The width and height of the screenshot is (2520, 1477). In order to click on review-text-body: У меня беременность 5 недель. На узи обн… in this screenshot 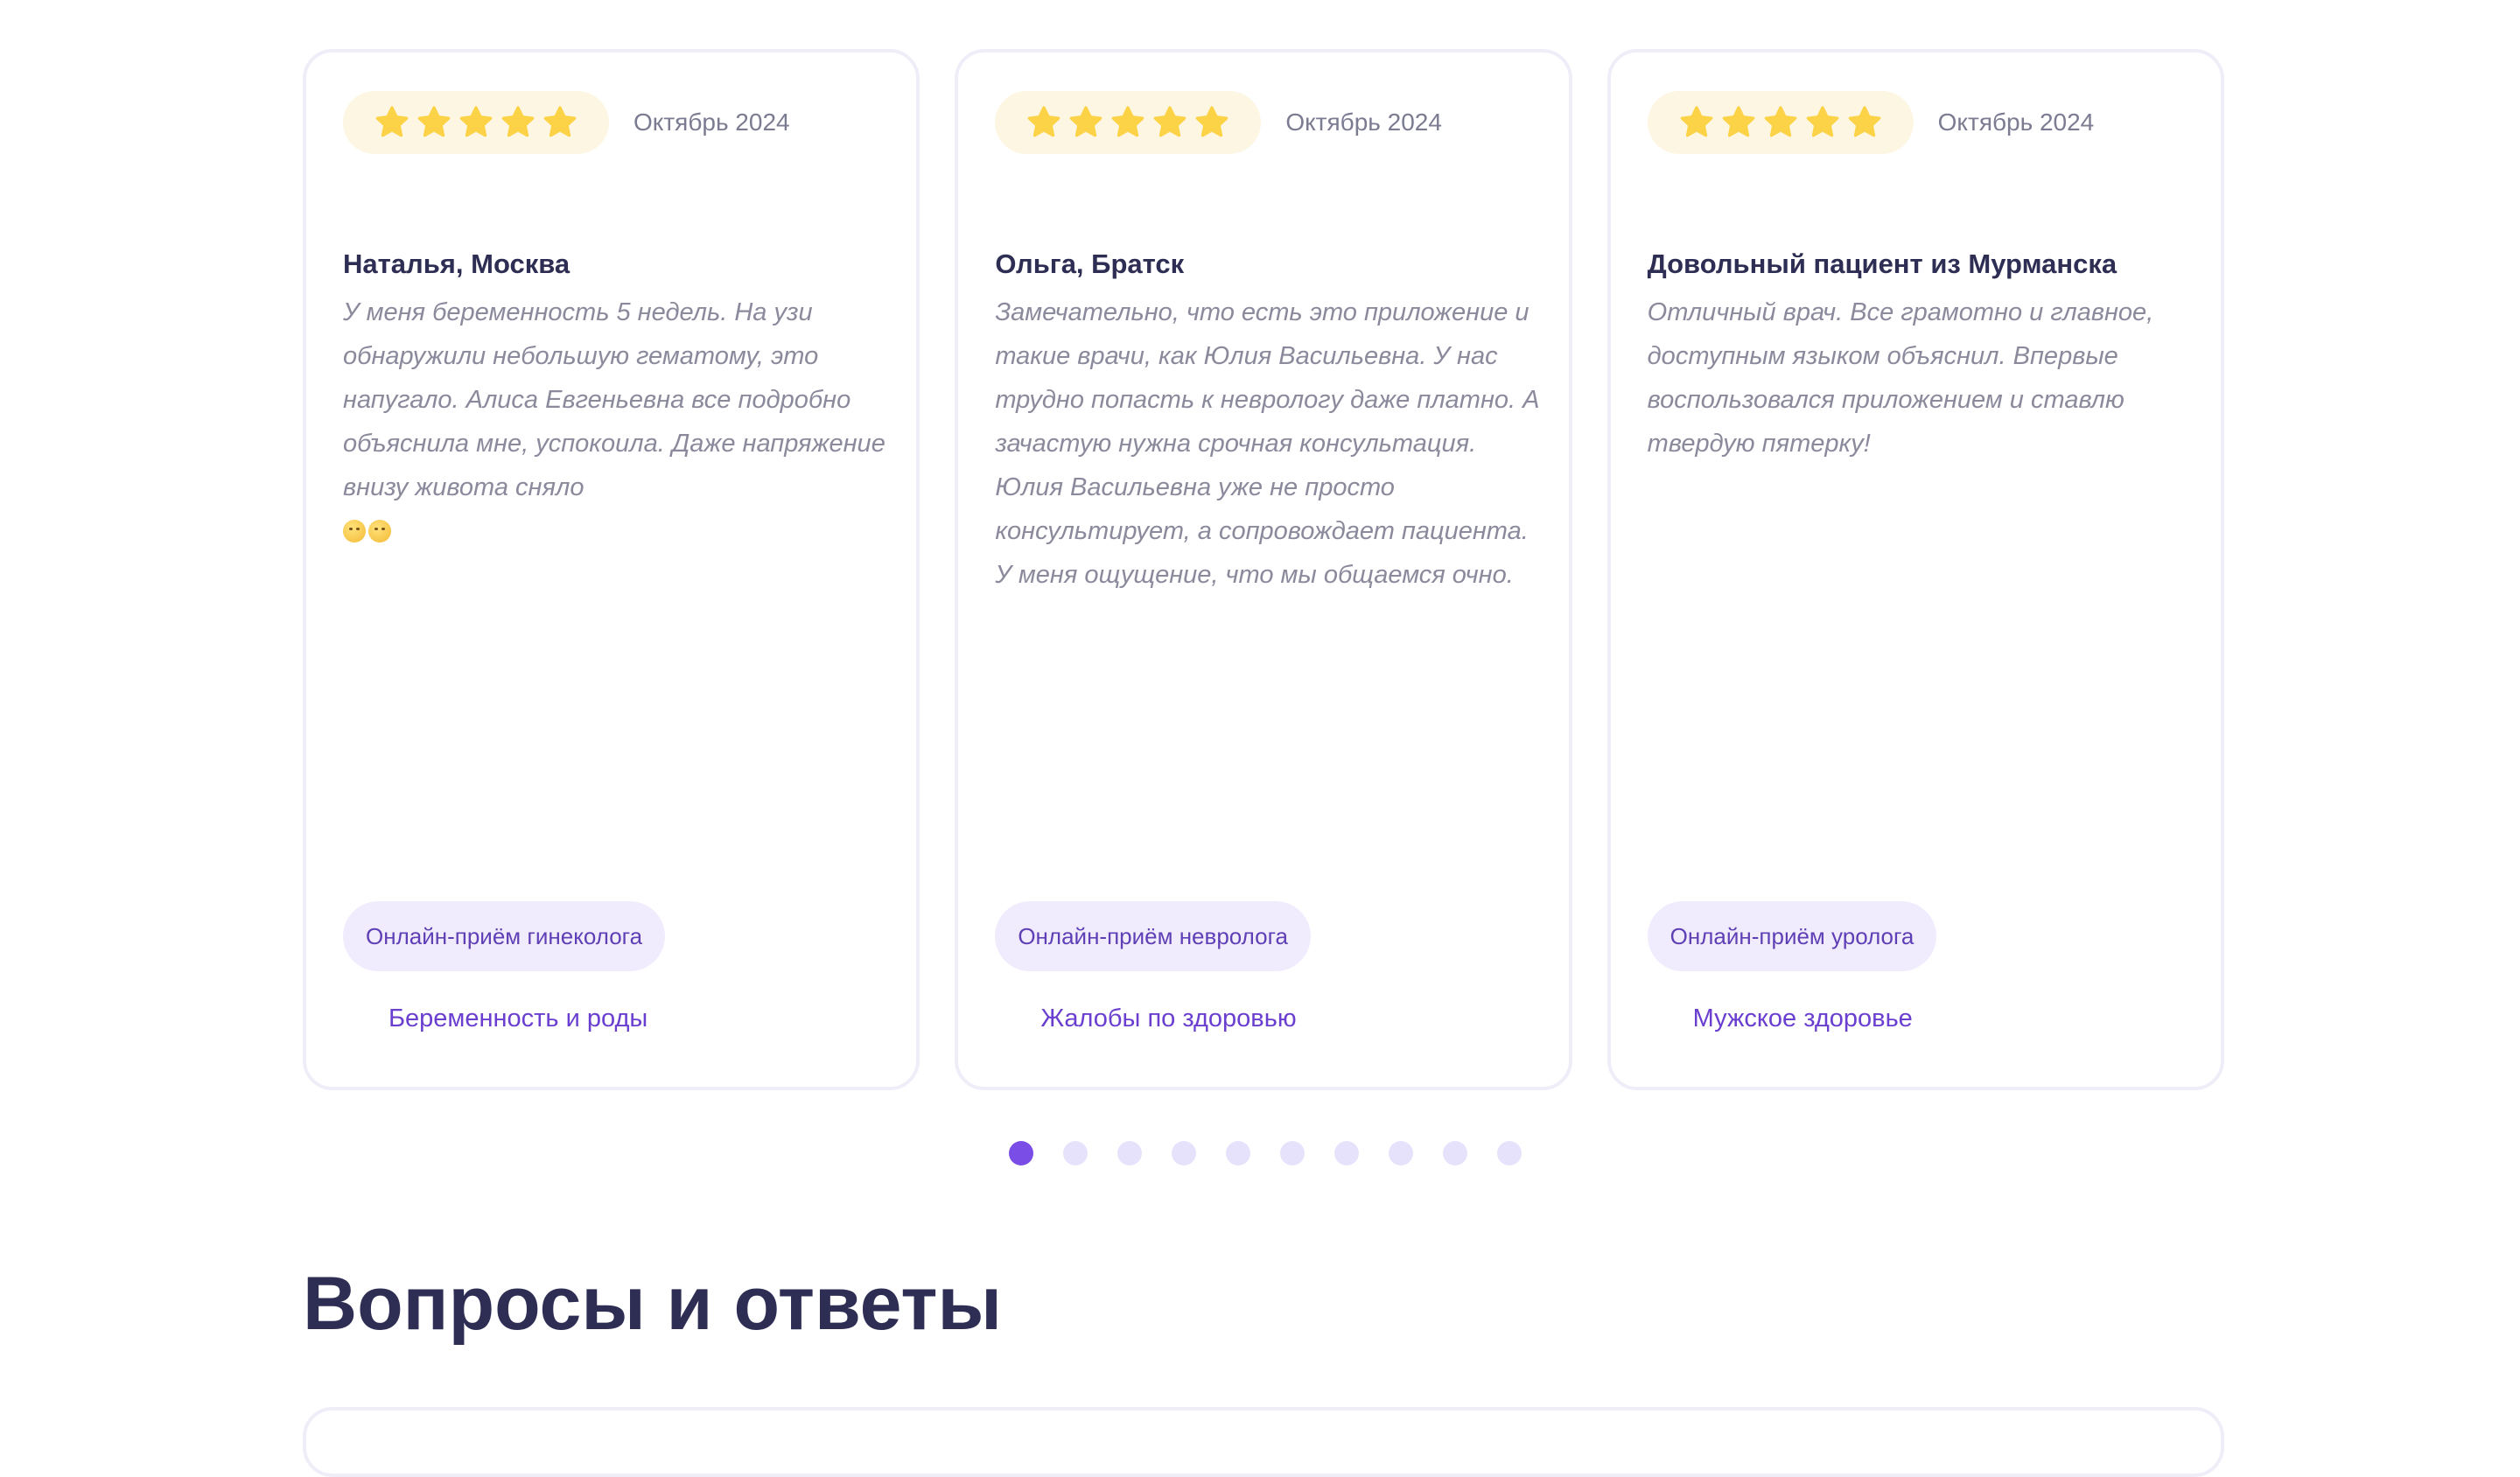, I will do `click(614, 399)`.